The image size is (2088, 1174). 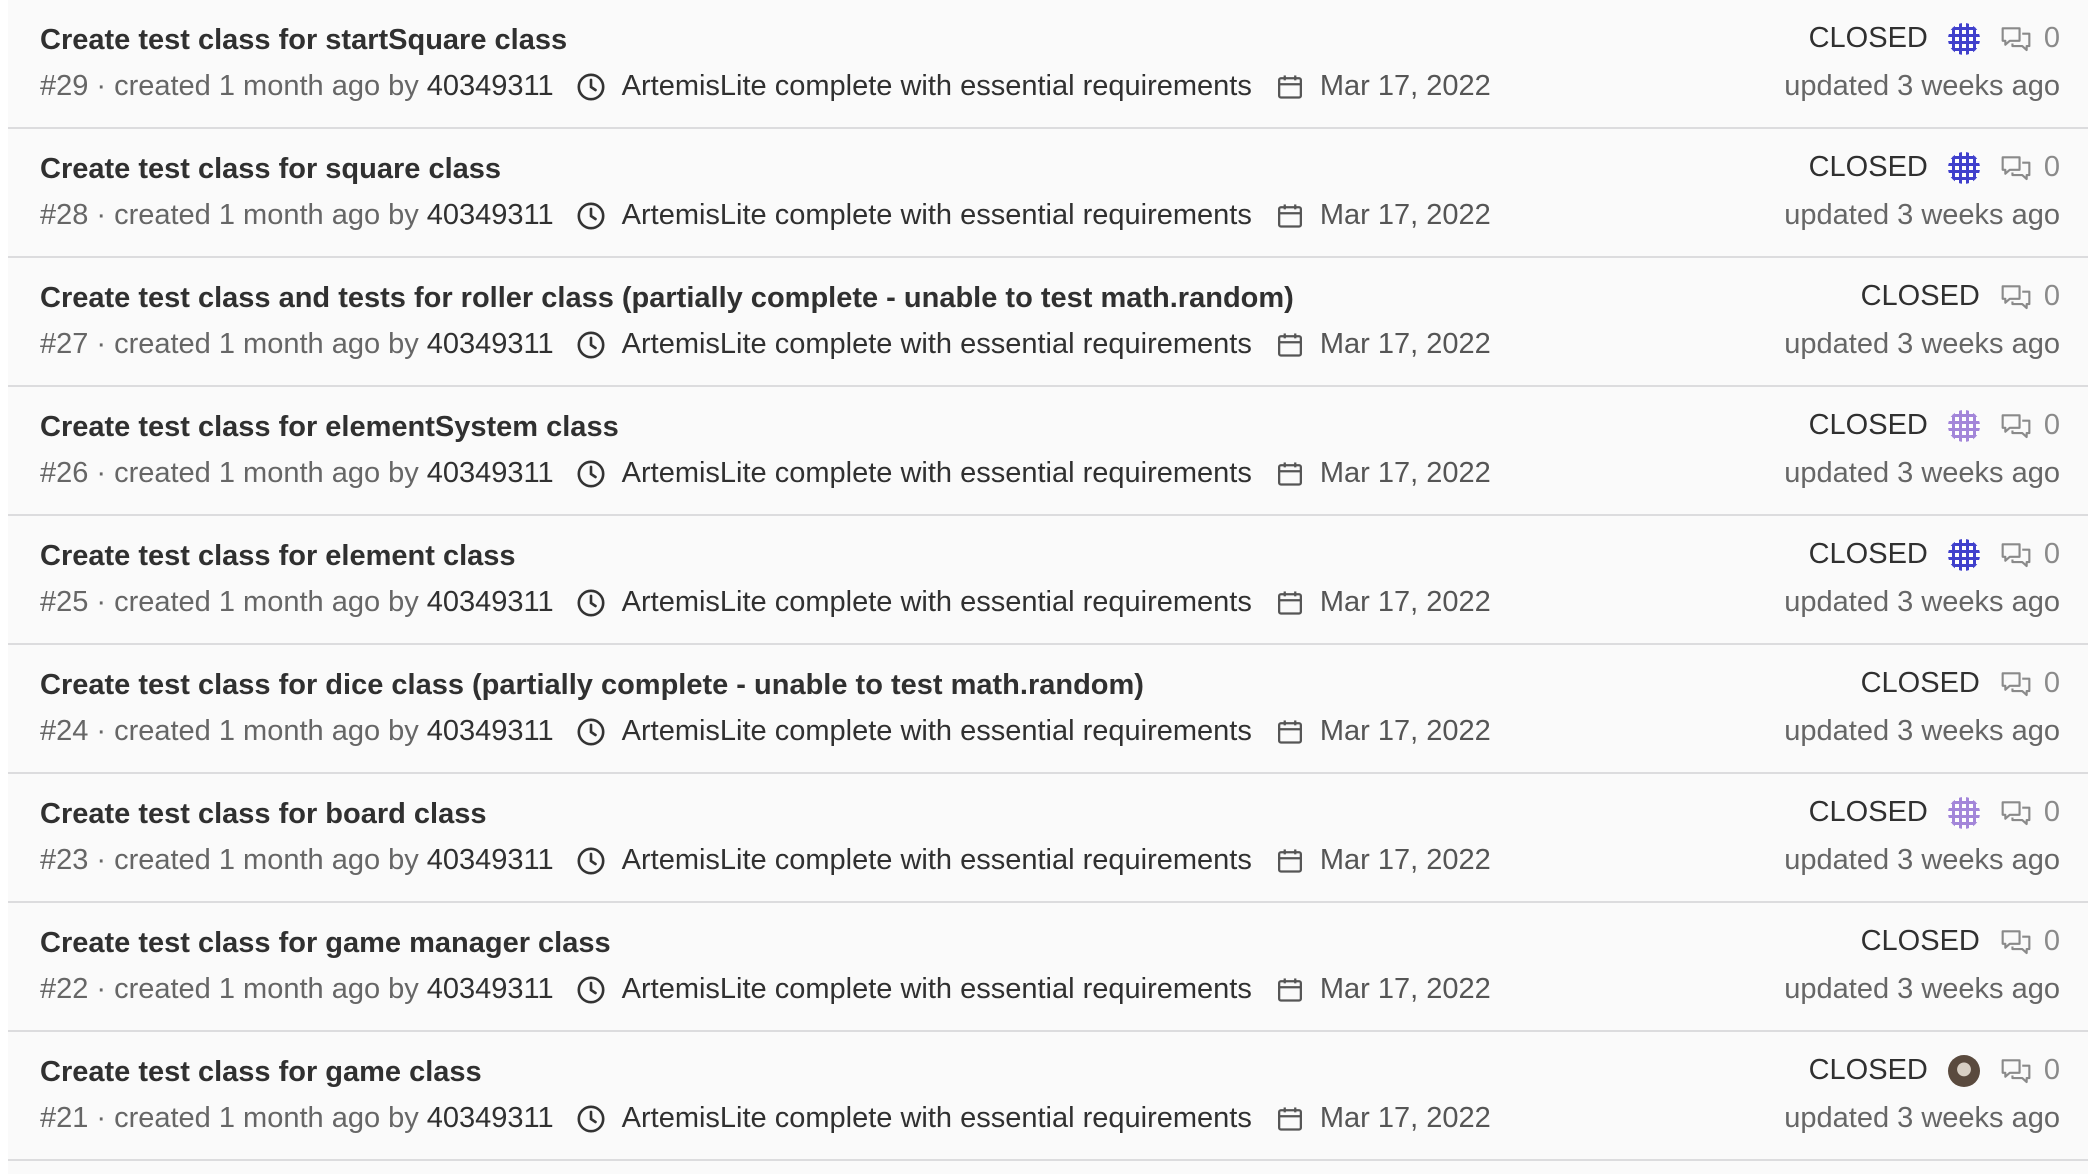 I want to click on issue-title-link: Create test class for board class, so click(x=263, y=814).